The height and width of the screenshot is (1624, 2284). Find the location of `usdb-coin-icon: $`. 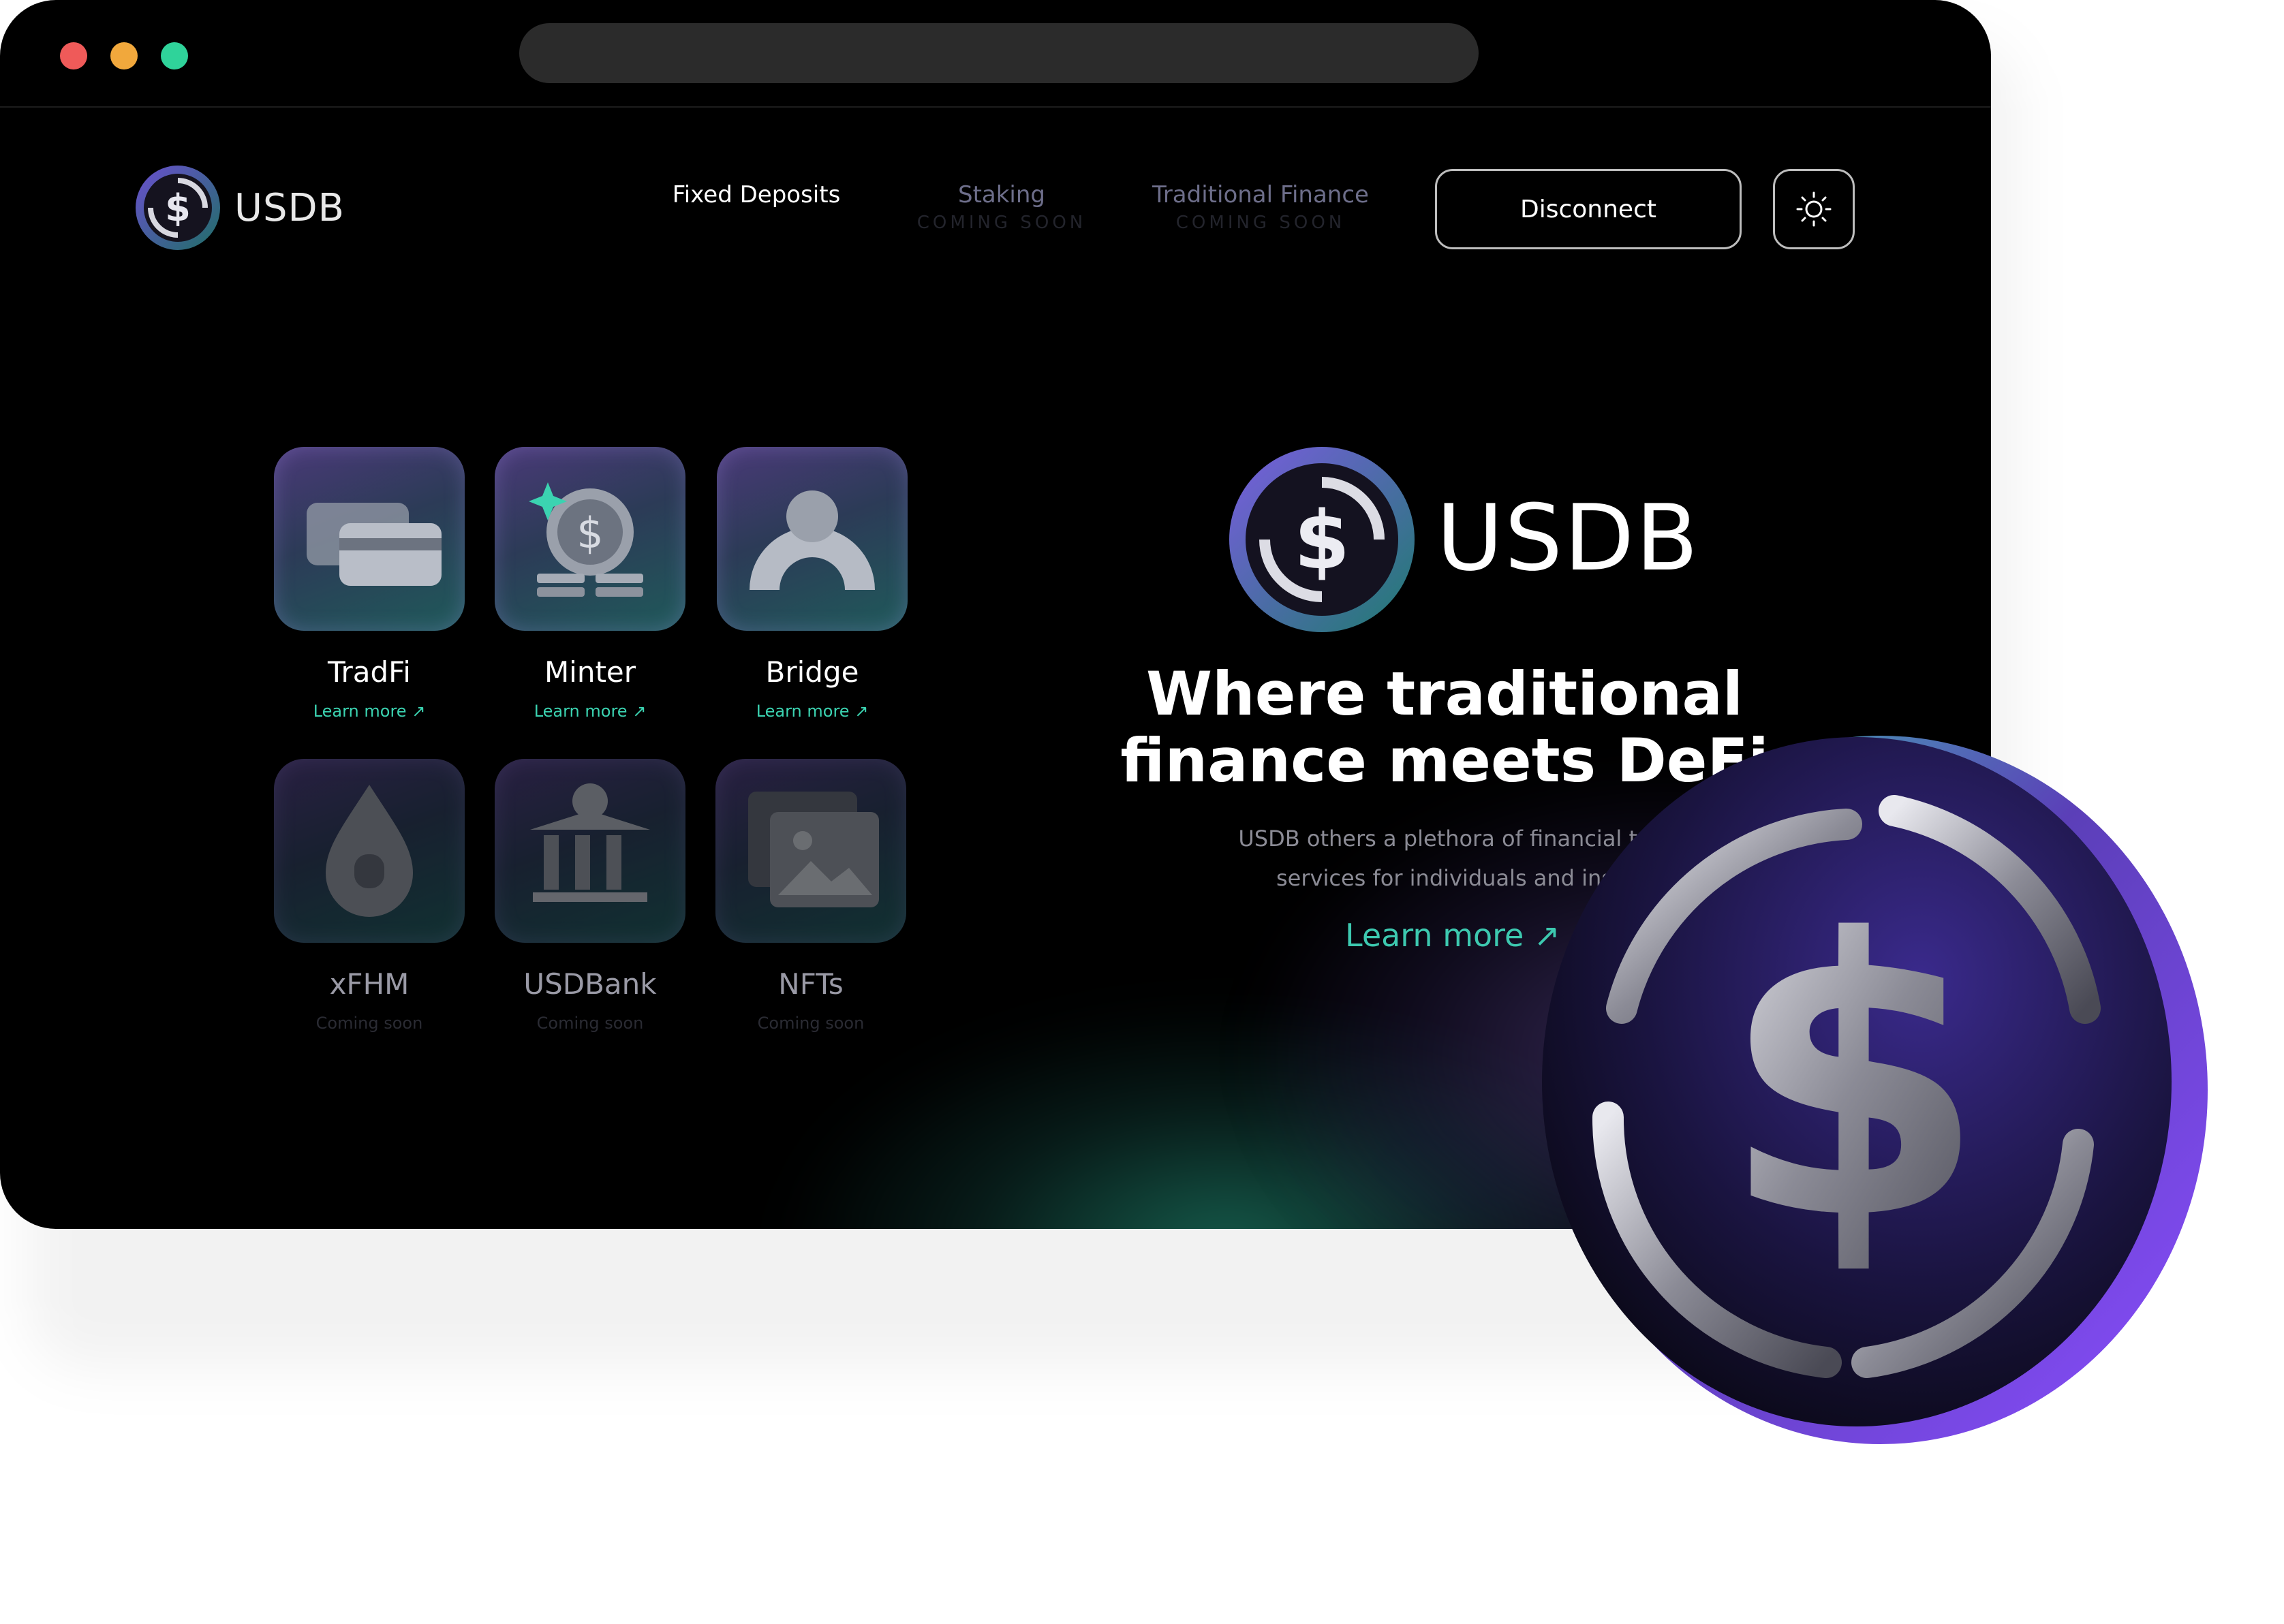

usdb-coin-icon: $ is located at coordinates (1875, 1090).